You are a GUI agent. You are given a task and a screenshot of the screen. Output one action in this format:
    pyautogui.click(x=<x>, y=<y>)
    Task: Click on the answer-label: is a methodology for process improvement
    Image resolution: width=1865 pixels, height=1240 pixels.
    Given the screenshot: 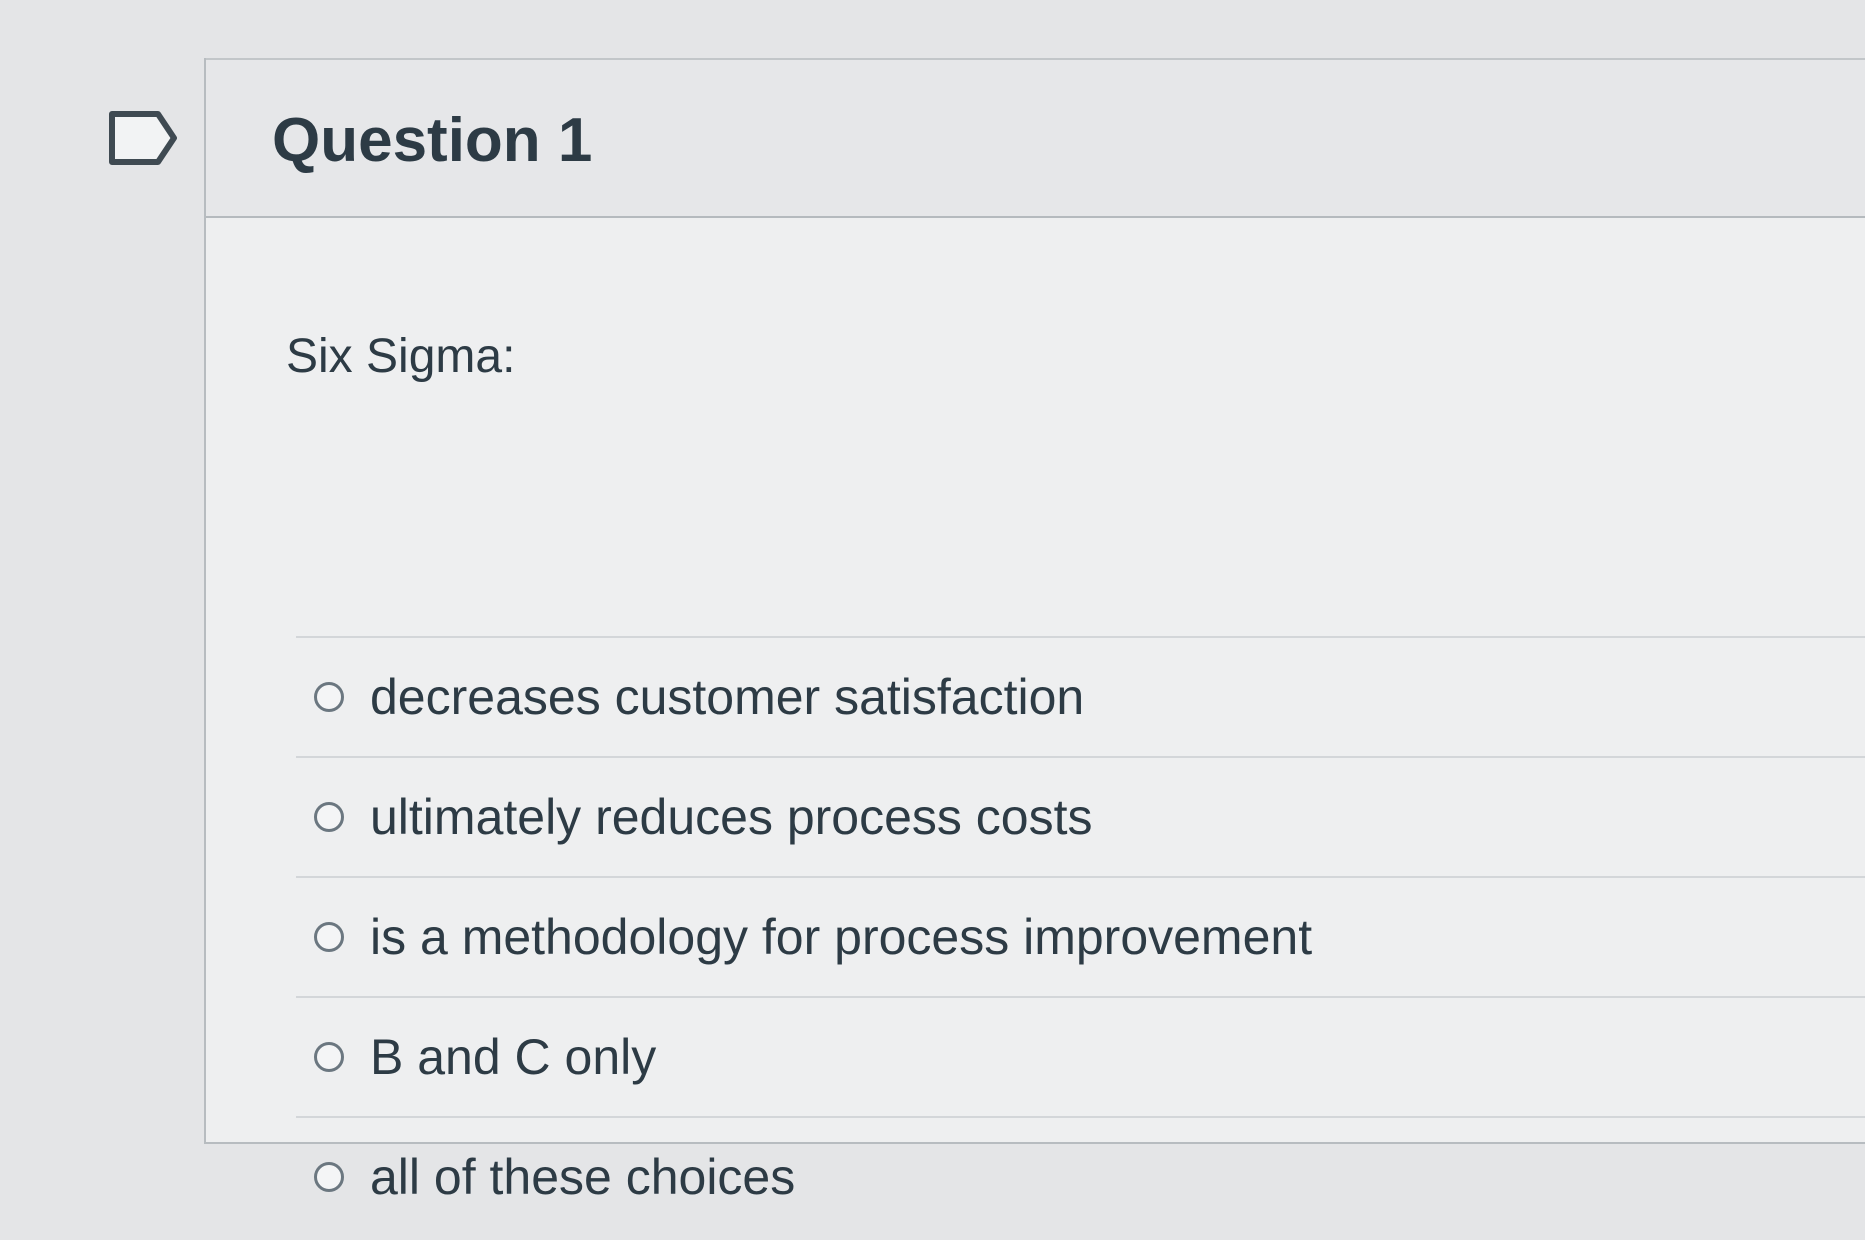 What is the action you would take?
    pyautogui.click(x=841, y=937)
    